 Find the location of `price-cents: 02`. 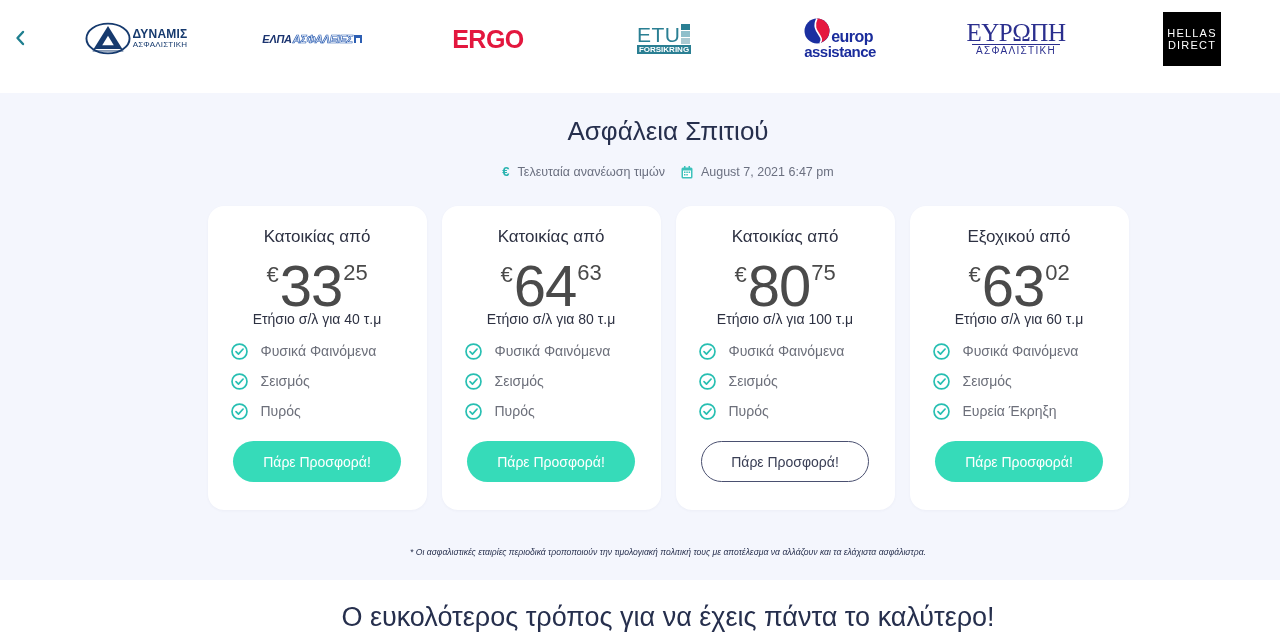

price-cents: 02 is located at coordinates (1057, 273).